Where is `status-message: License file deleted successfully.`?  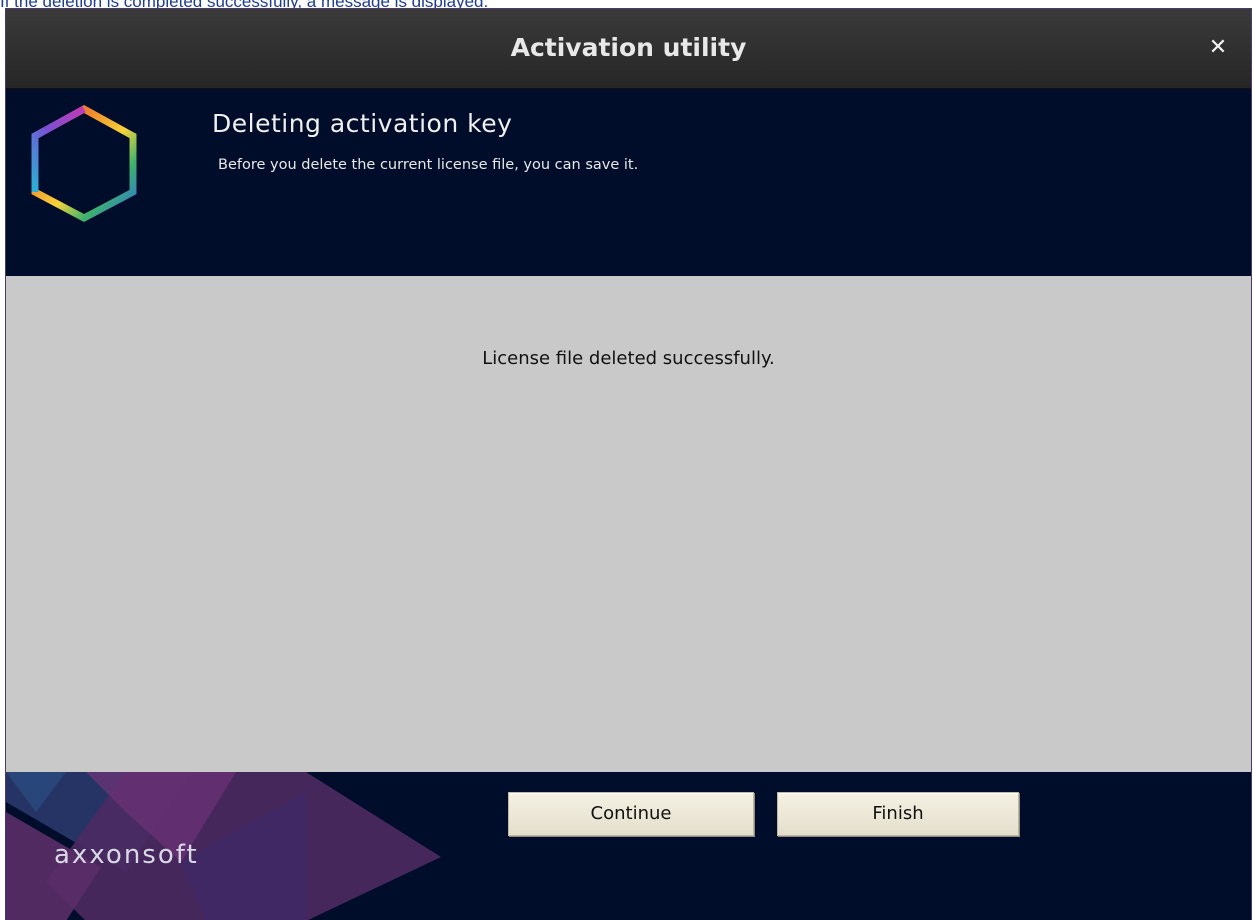 status-message: License file deleted successfully. is located at coordinates (628, 358).